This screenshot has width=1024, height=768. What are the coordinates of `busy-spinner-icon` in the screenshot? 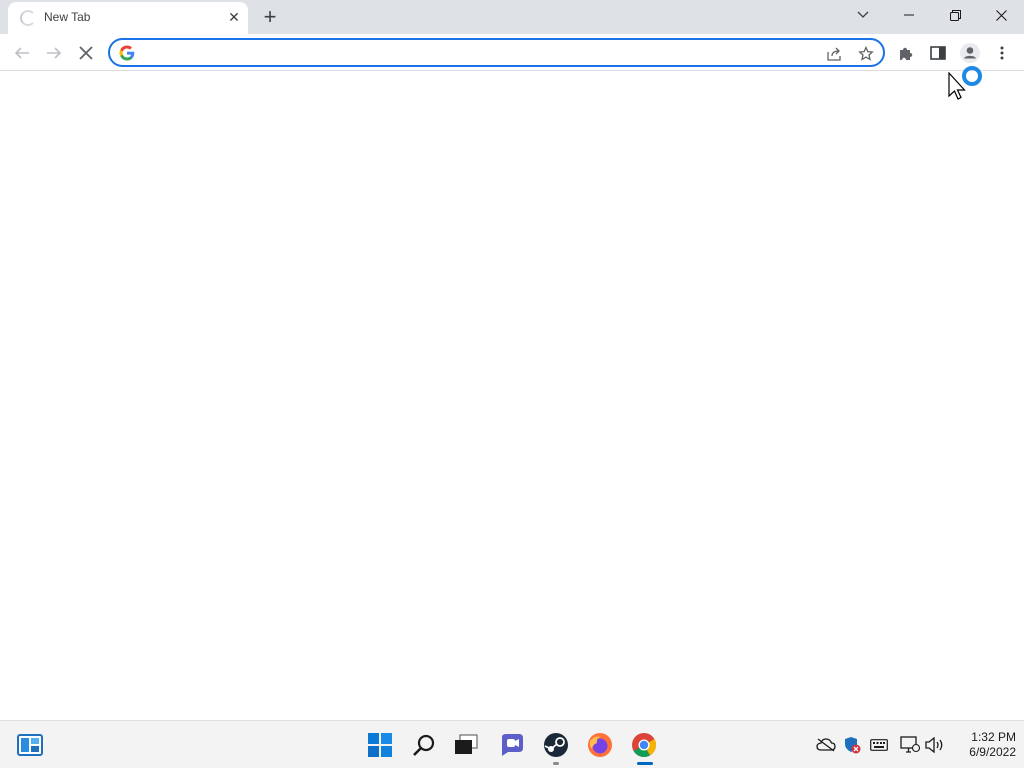 It's located at (972, 76).